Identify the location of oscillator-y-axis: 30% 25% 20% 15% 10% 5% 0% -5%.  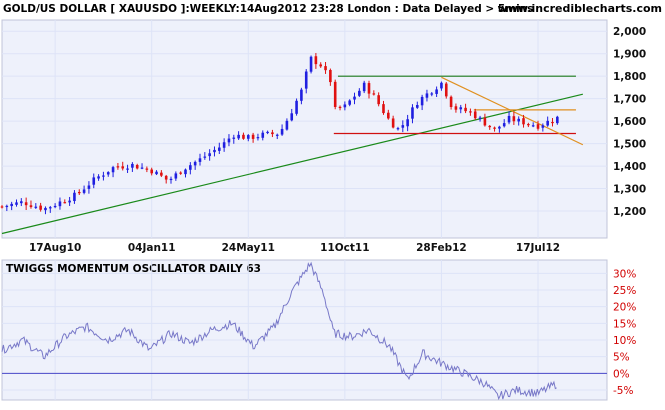
(624, 332).